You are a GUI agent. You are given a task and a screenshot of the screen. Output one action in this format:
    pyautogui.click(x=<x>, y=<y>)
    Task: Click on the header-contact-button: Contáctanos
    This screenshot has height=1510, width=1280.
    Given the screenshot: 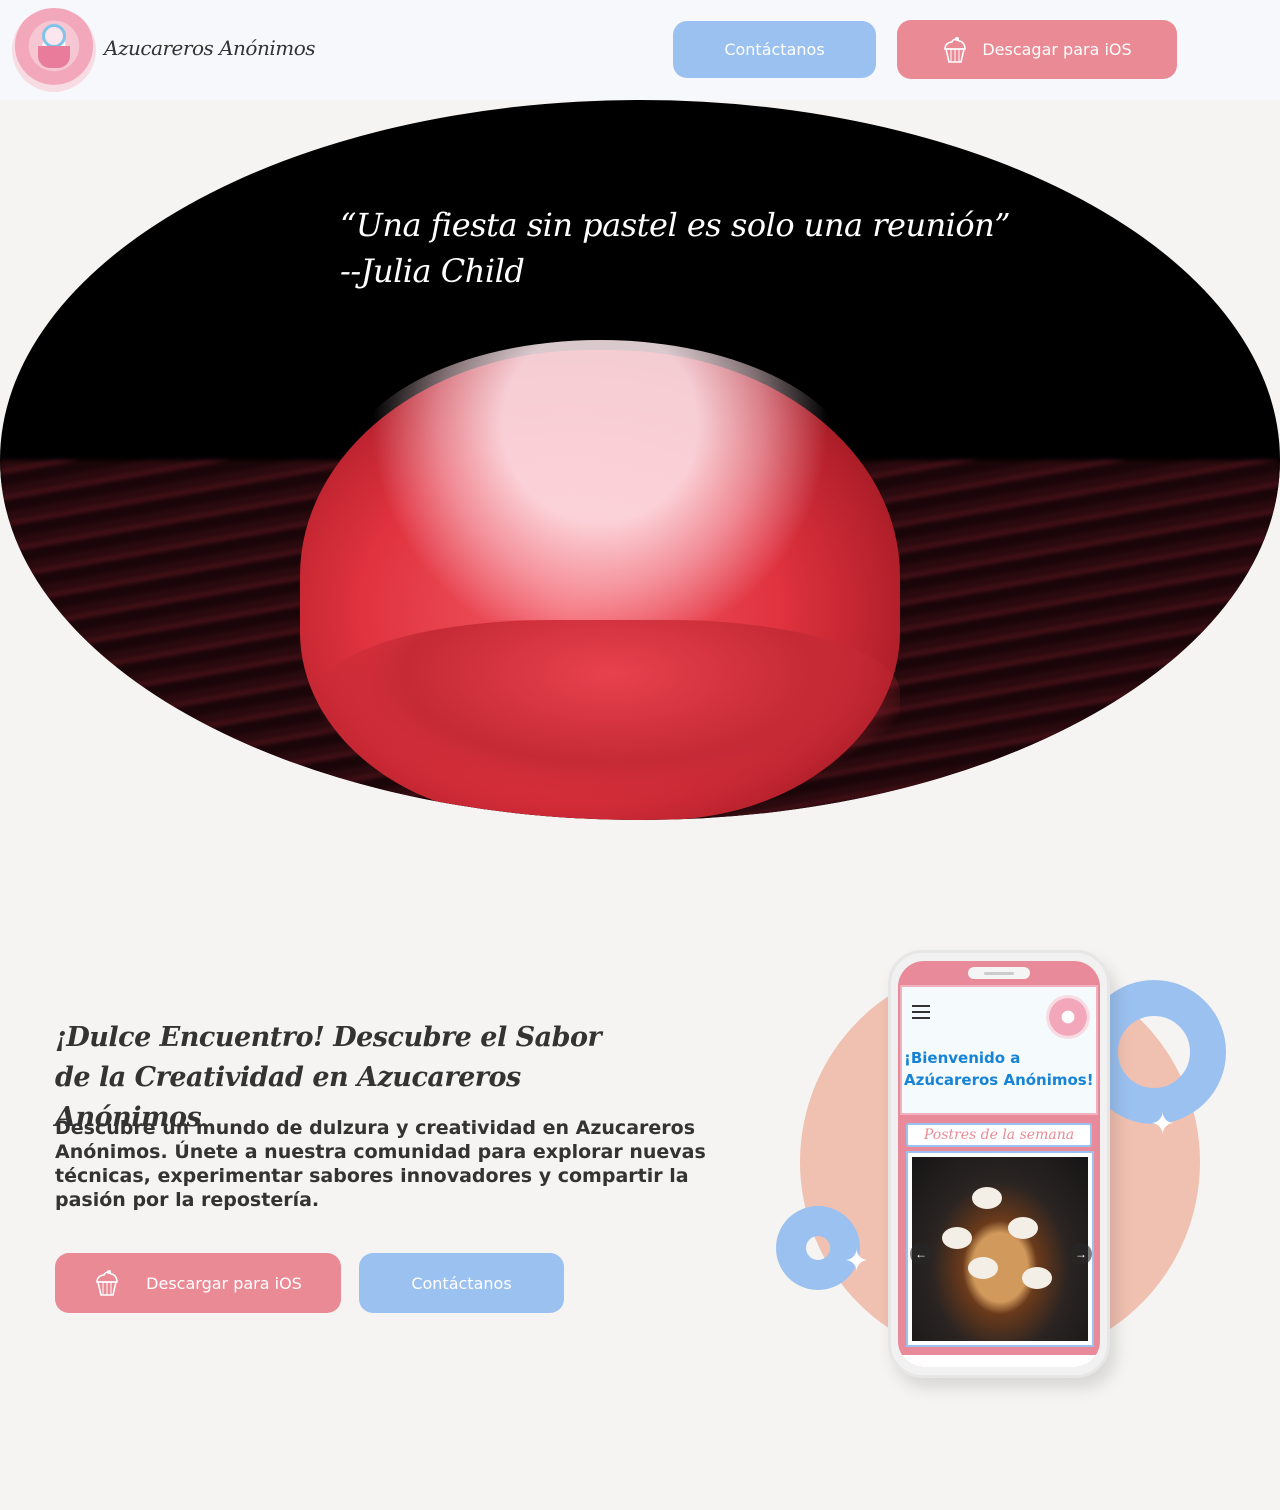 What is the action you would take?
    pyautogui.click(x=774, y=49)
    